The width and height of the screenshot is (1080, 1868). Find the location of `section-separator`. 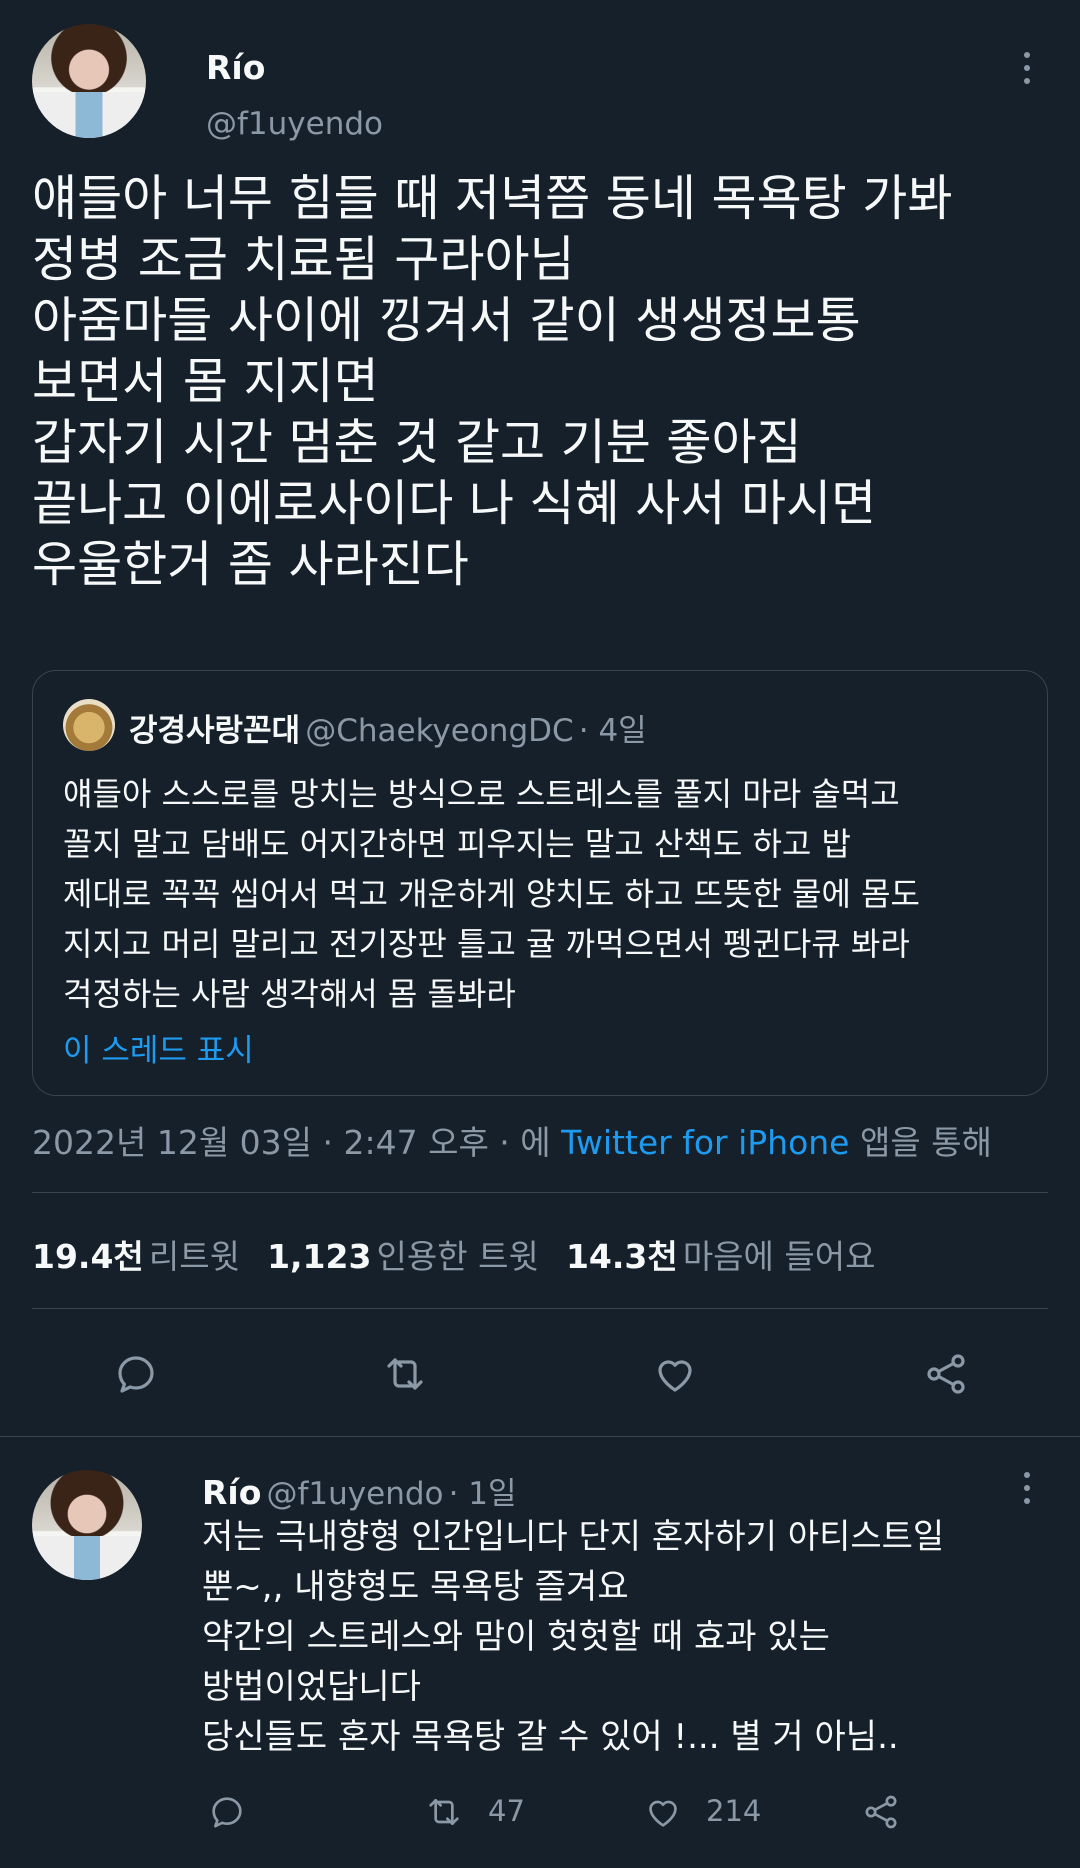

section-separator is located at coordinates (540, 1436).